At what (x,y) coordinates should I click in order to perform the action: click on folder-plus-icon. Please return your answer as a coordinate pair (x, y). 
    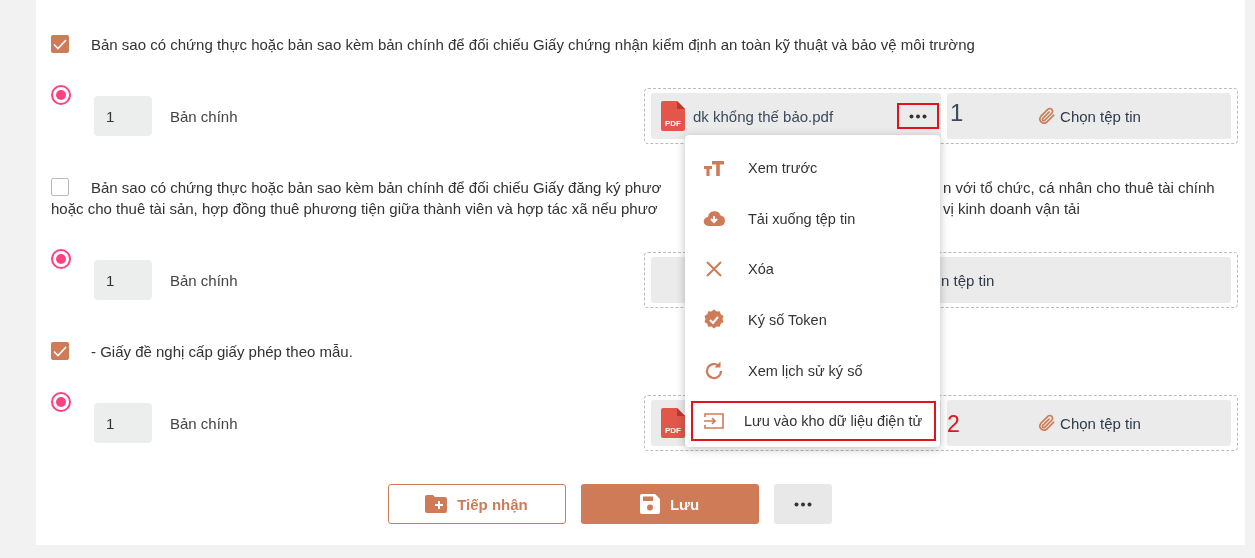
    Looking at the image, I should click on (436, 504).